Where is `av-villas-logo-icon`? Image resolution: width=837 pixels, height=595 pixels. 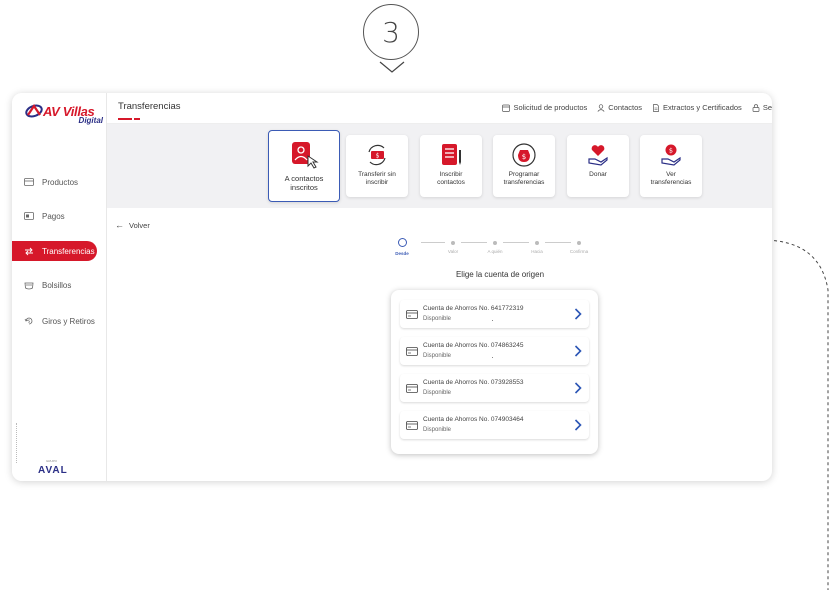
av-villas-logo-icon is located at coordinates (34, 111).